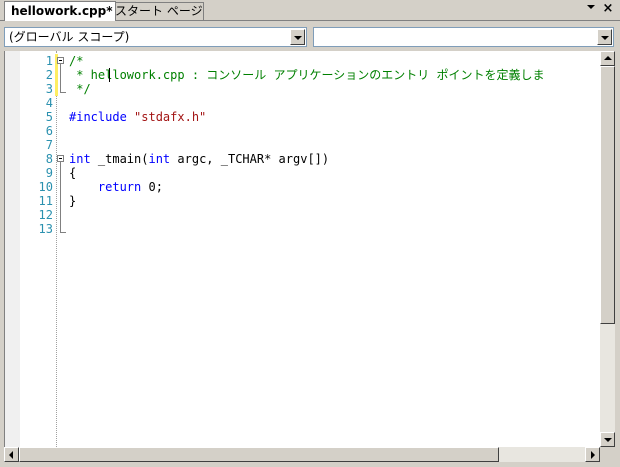  I want to click on member-combo-dropdown-button, so click(604, 37).